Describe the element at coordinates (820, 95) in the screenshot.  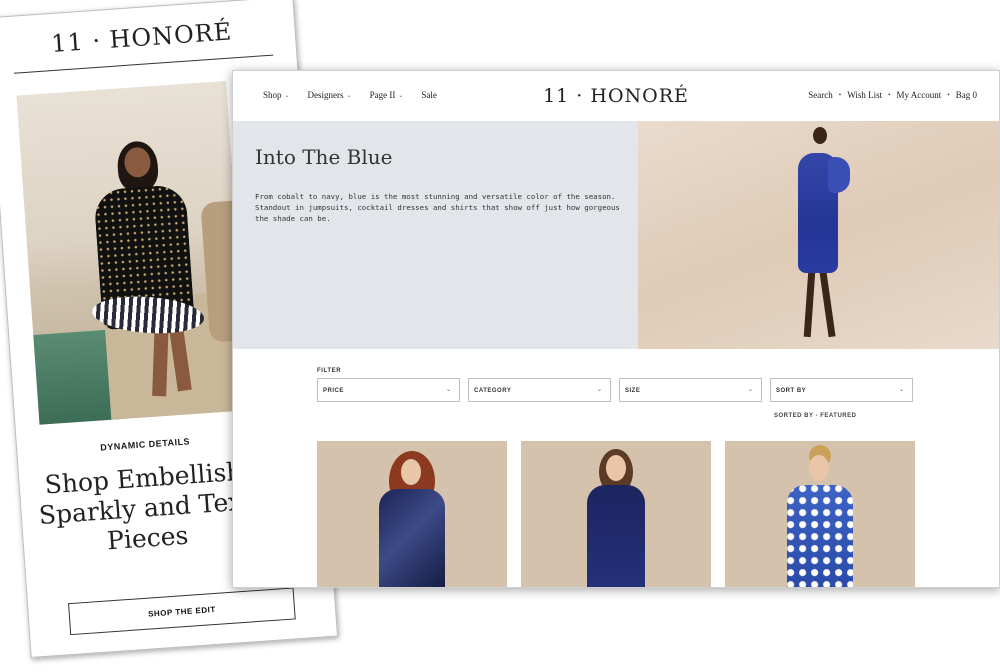
I see `search-link: Search` at that location.